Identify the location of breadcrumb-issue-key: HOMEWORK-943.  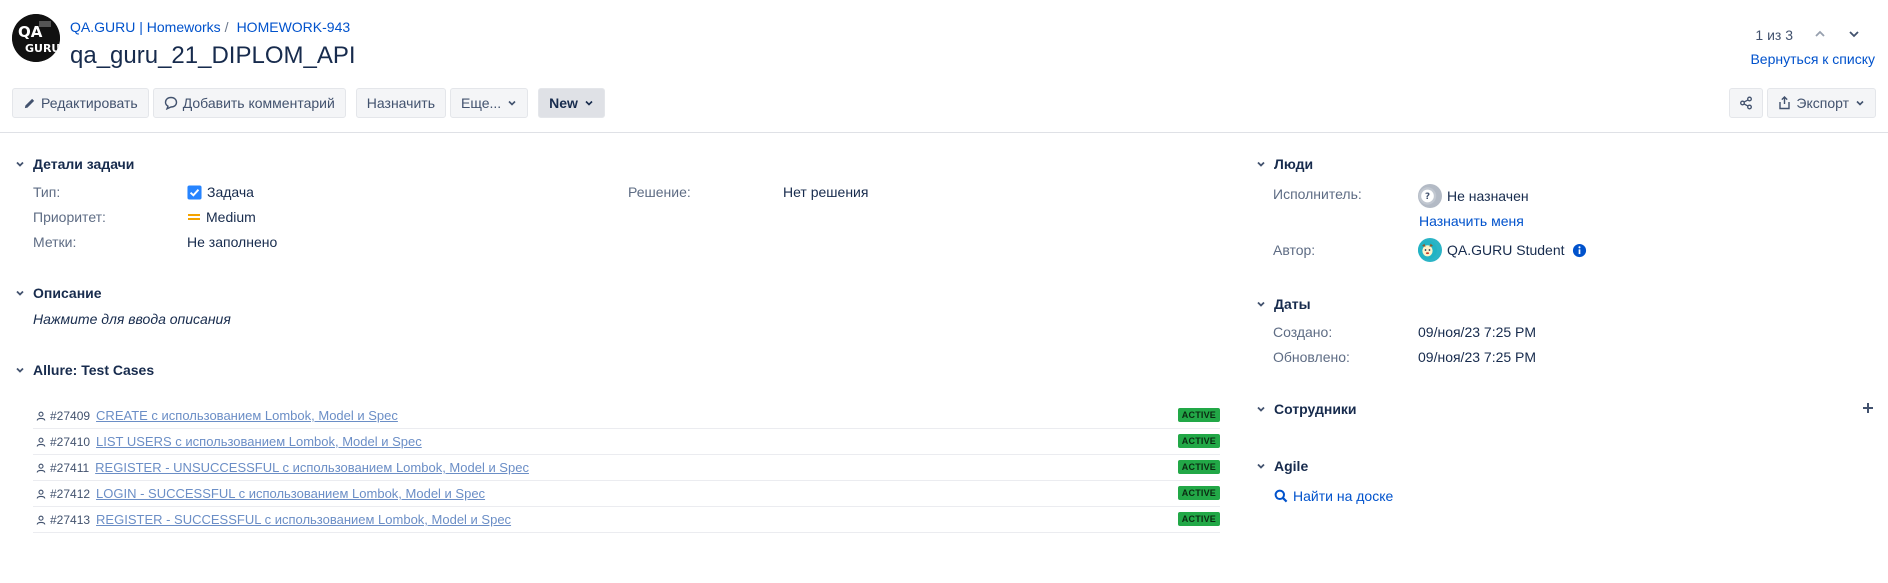
(294, 27).